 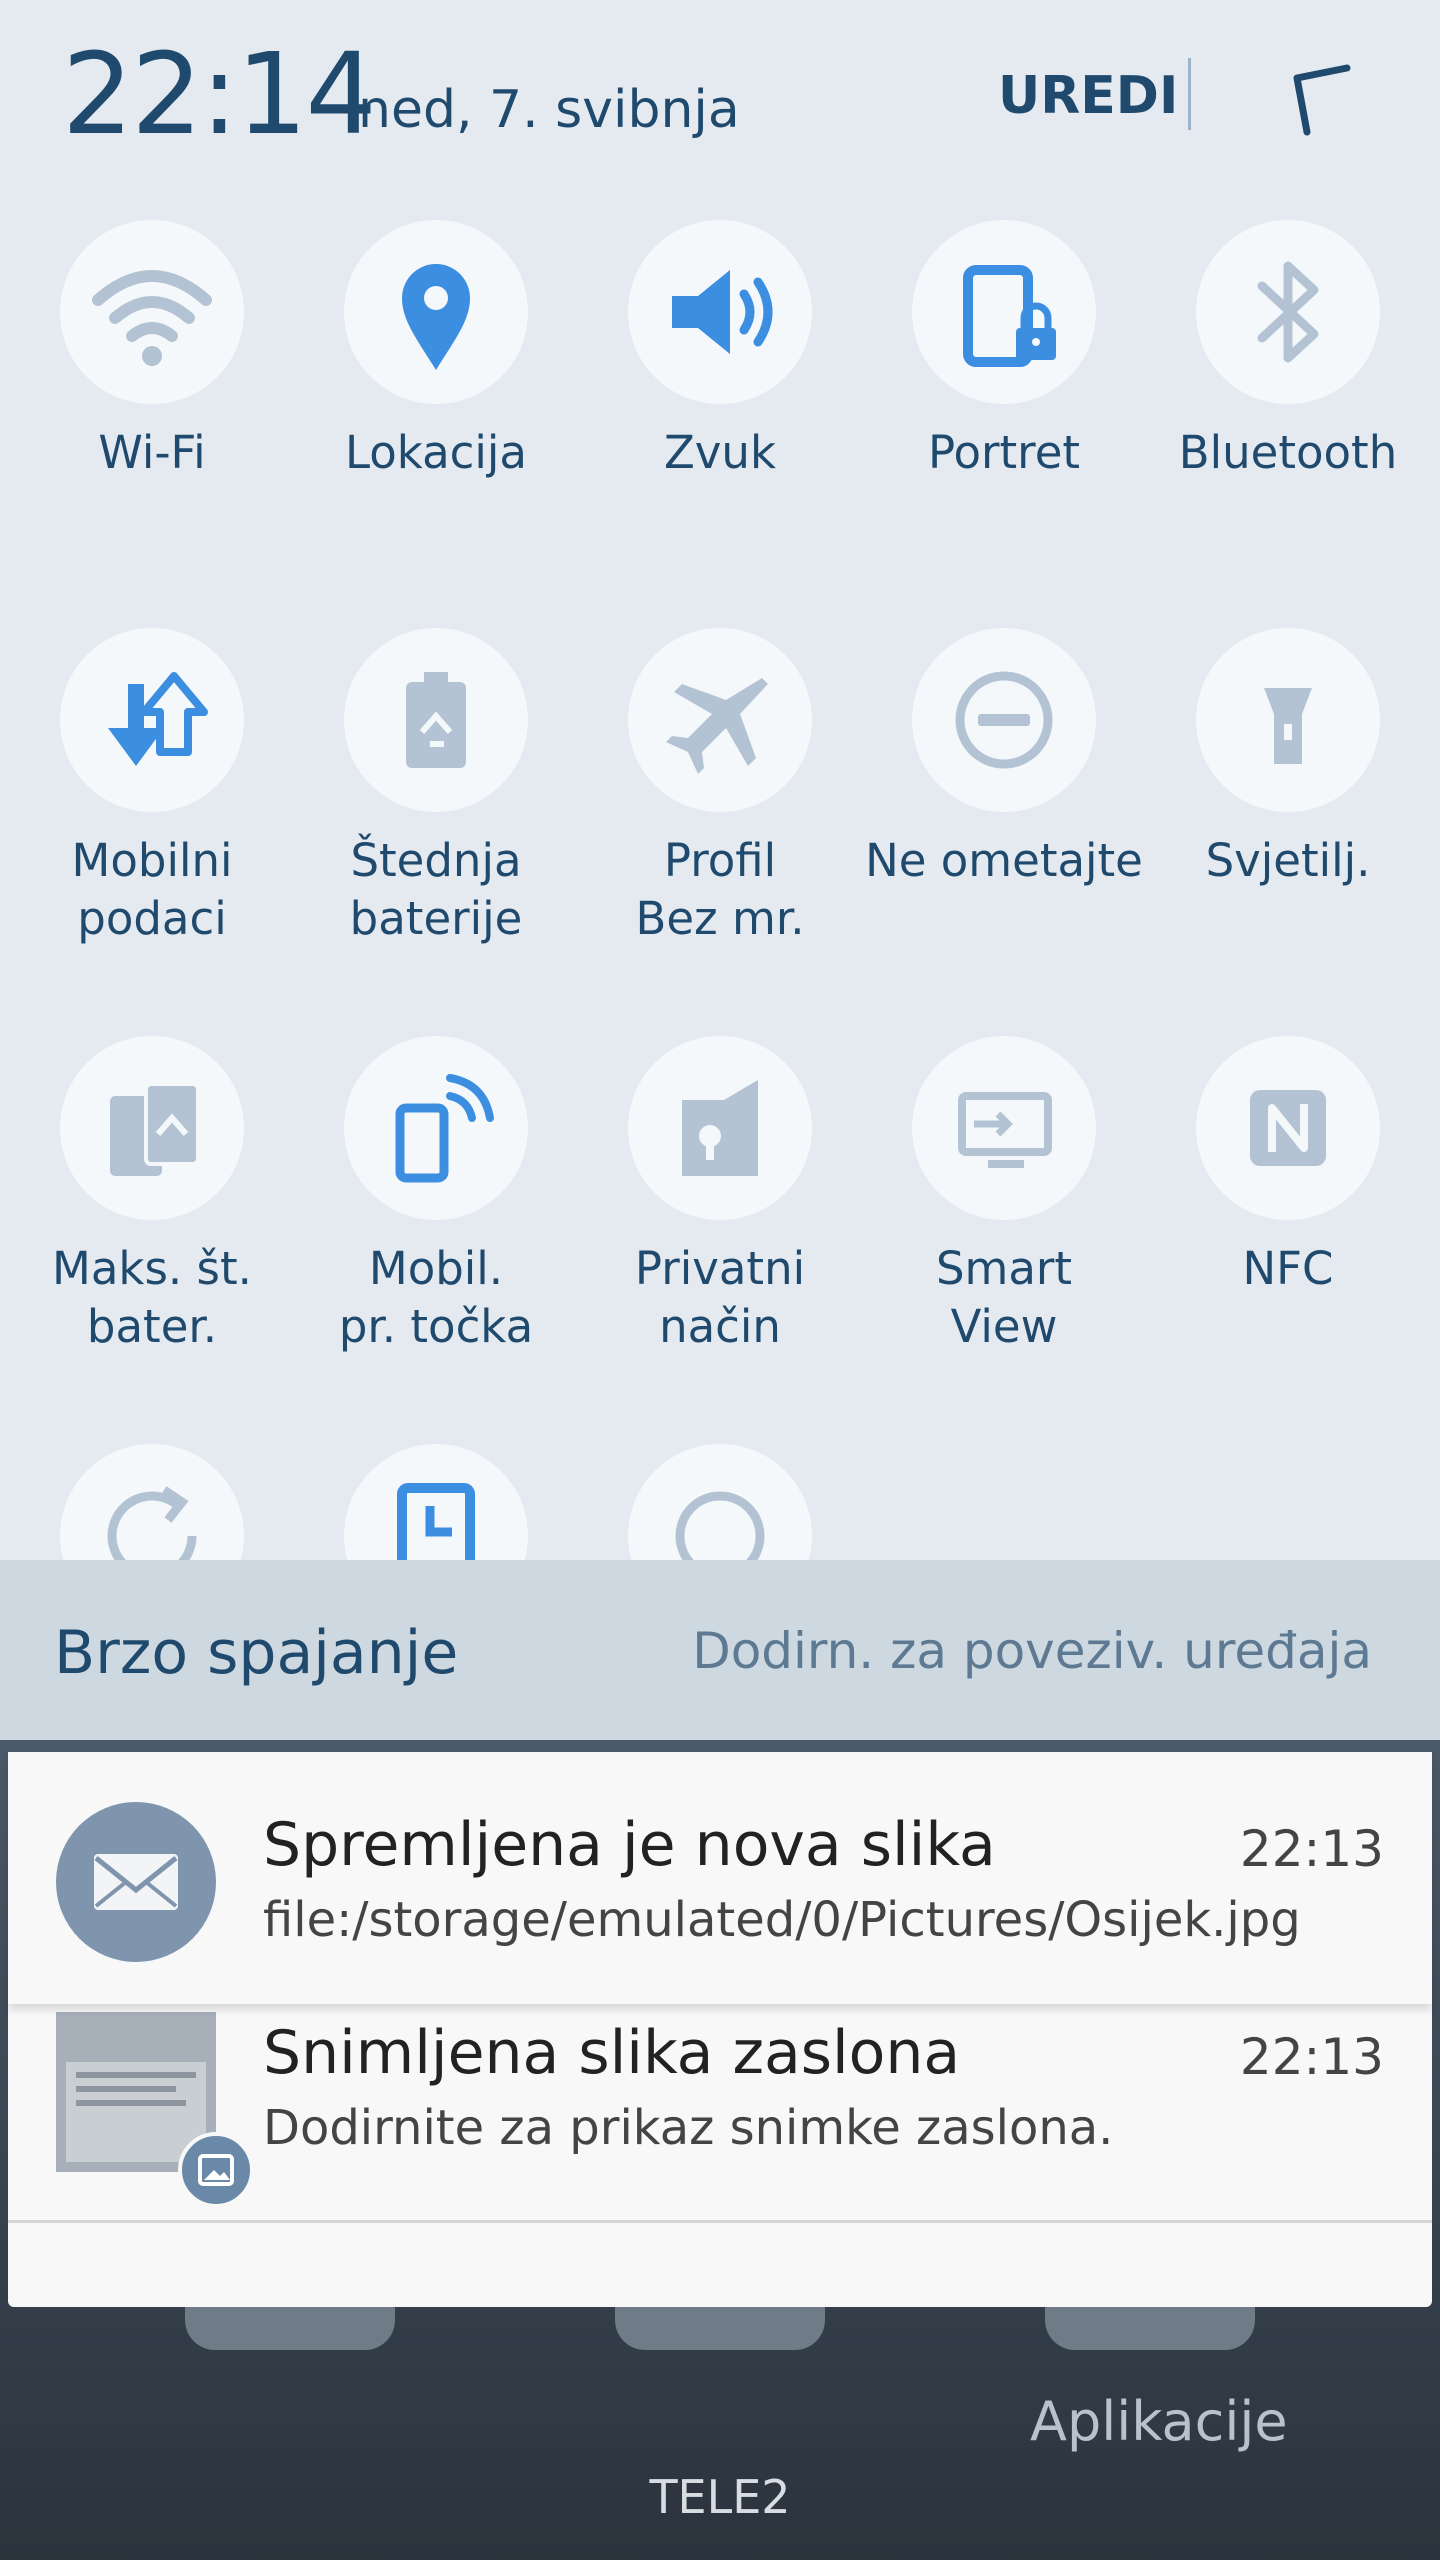 I want to click on notification-title: Spremljena je nova slika, so click(x=629, y=1845).